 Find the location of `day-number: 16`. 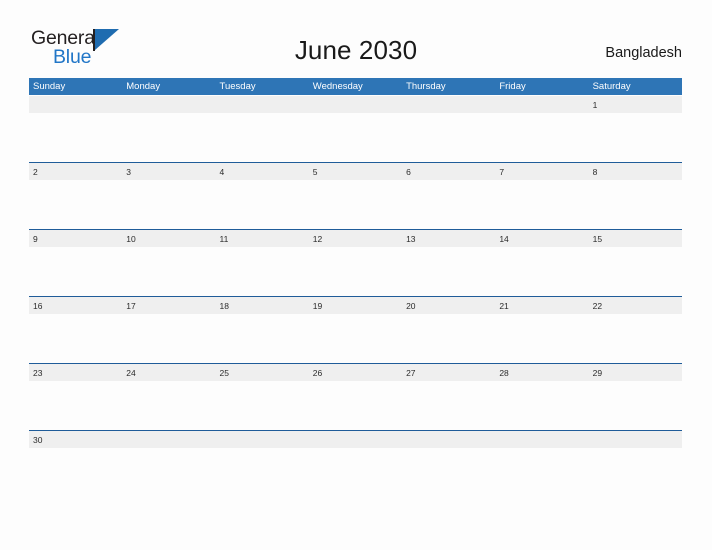

day-number: 16 is located at coordinates (75, 305).